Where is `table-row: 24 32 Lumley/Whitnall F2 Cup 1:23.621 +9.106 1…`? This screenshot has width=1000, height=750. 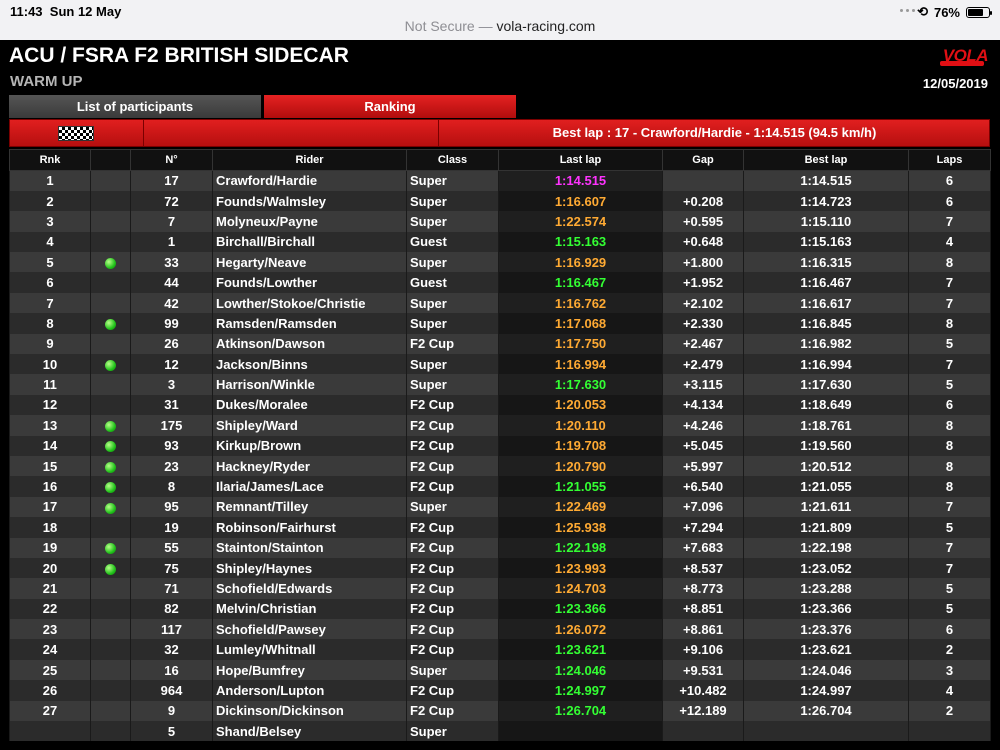 table-row: 24 32 Lumley/Whitnall F2 Cup 1:23.621 +9.106 1… is located at coordinates (500, 649).